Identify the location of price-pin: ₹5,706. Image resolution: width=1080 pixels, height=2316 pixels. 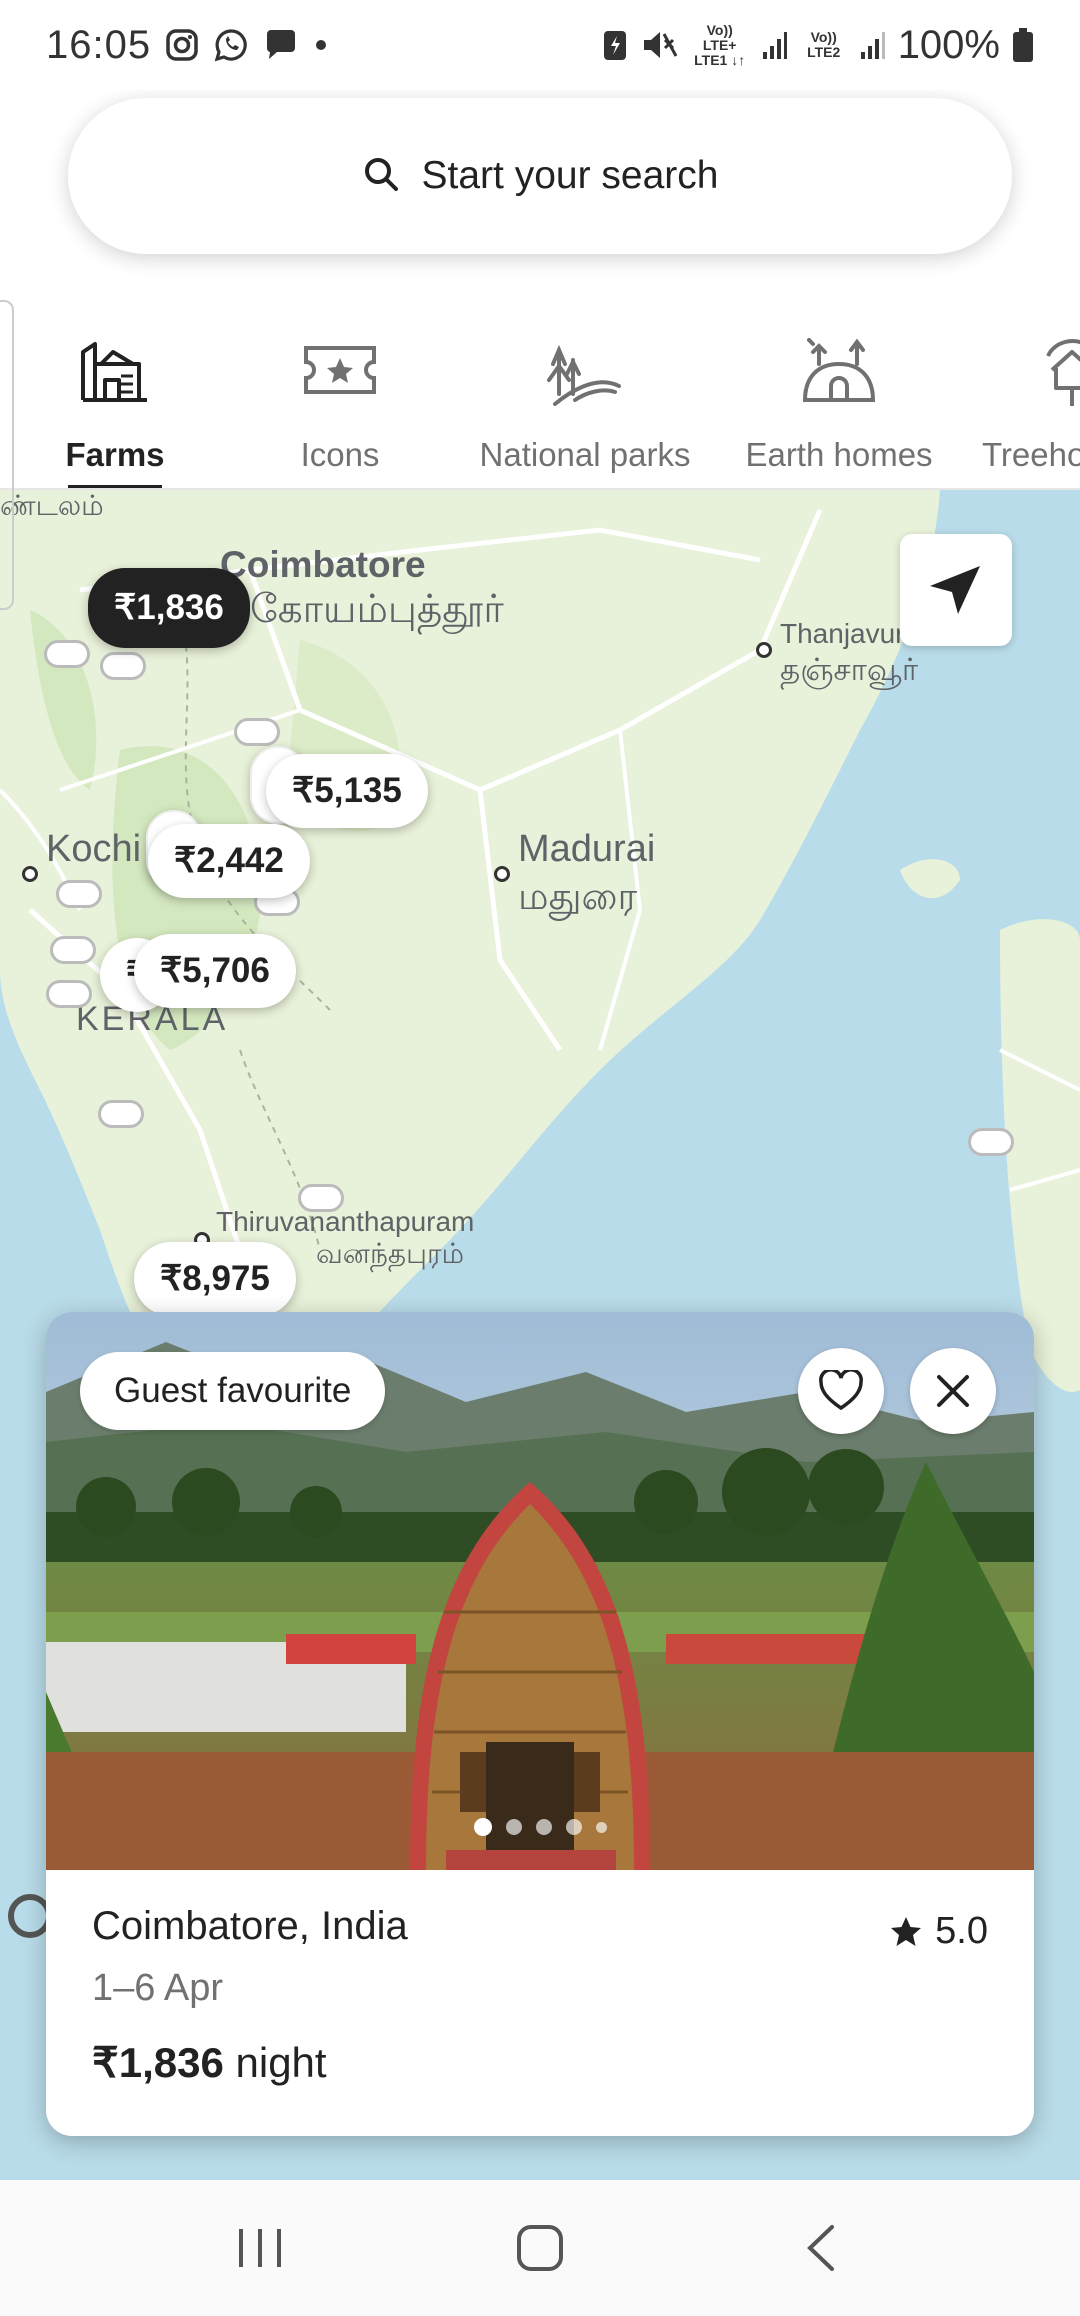
(215, 971).